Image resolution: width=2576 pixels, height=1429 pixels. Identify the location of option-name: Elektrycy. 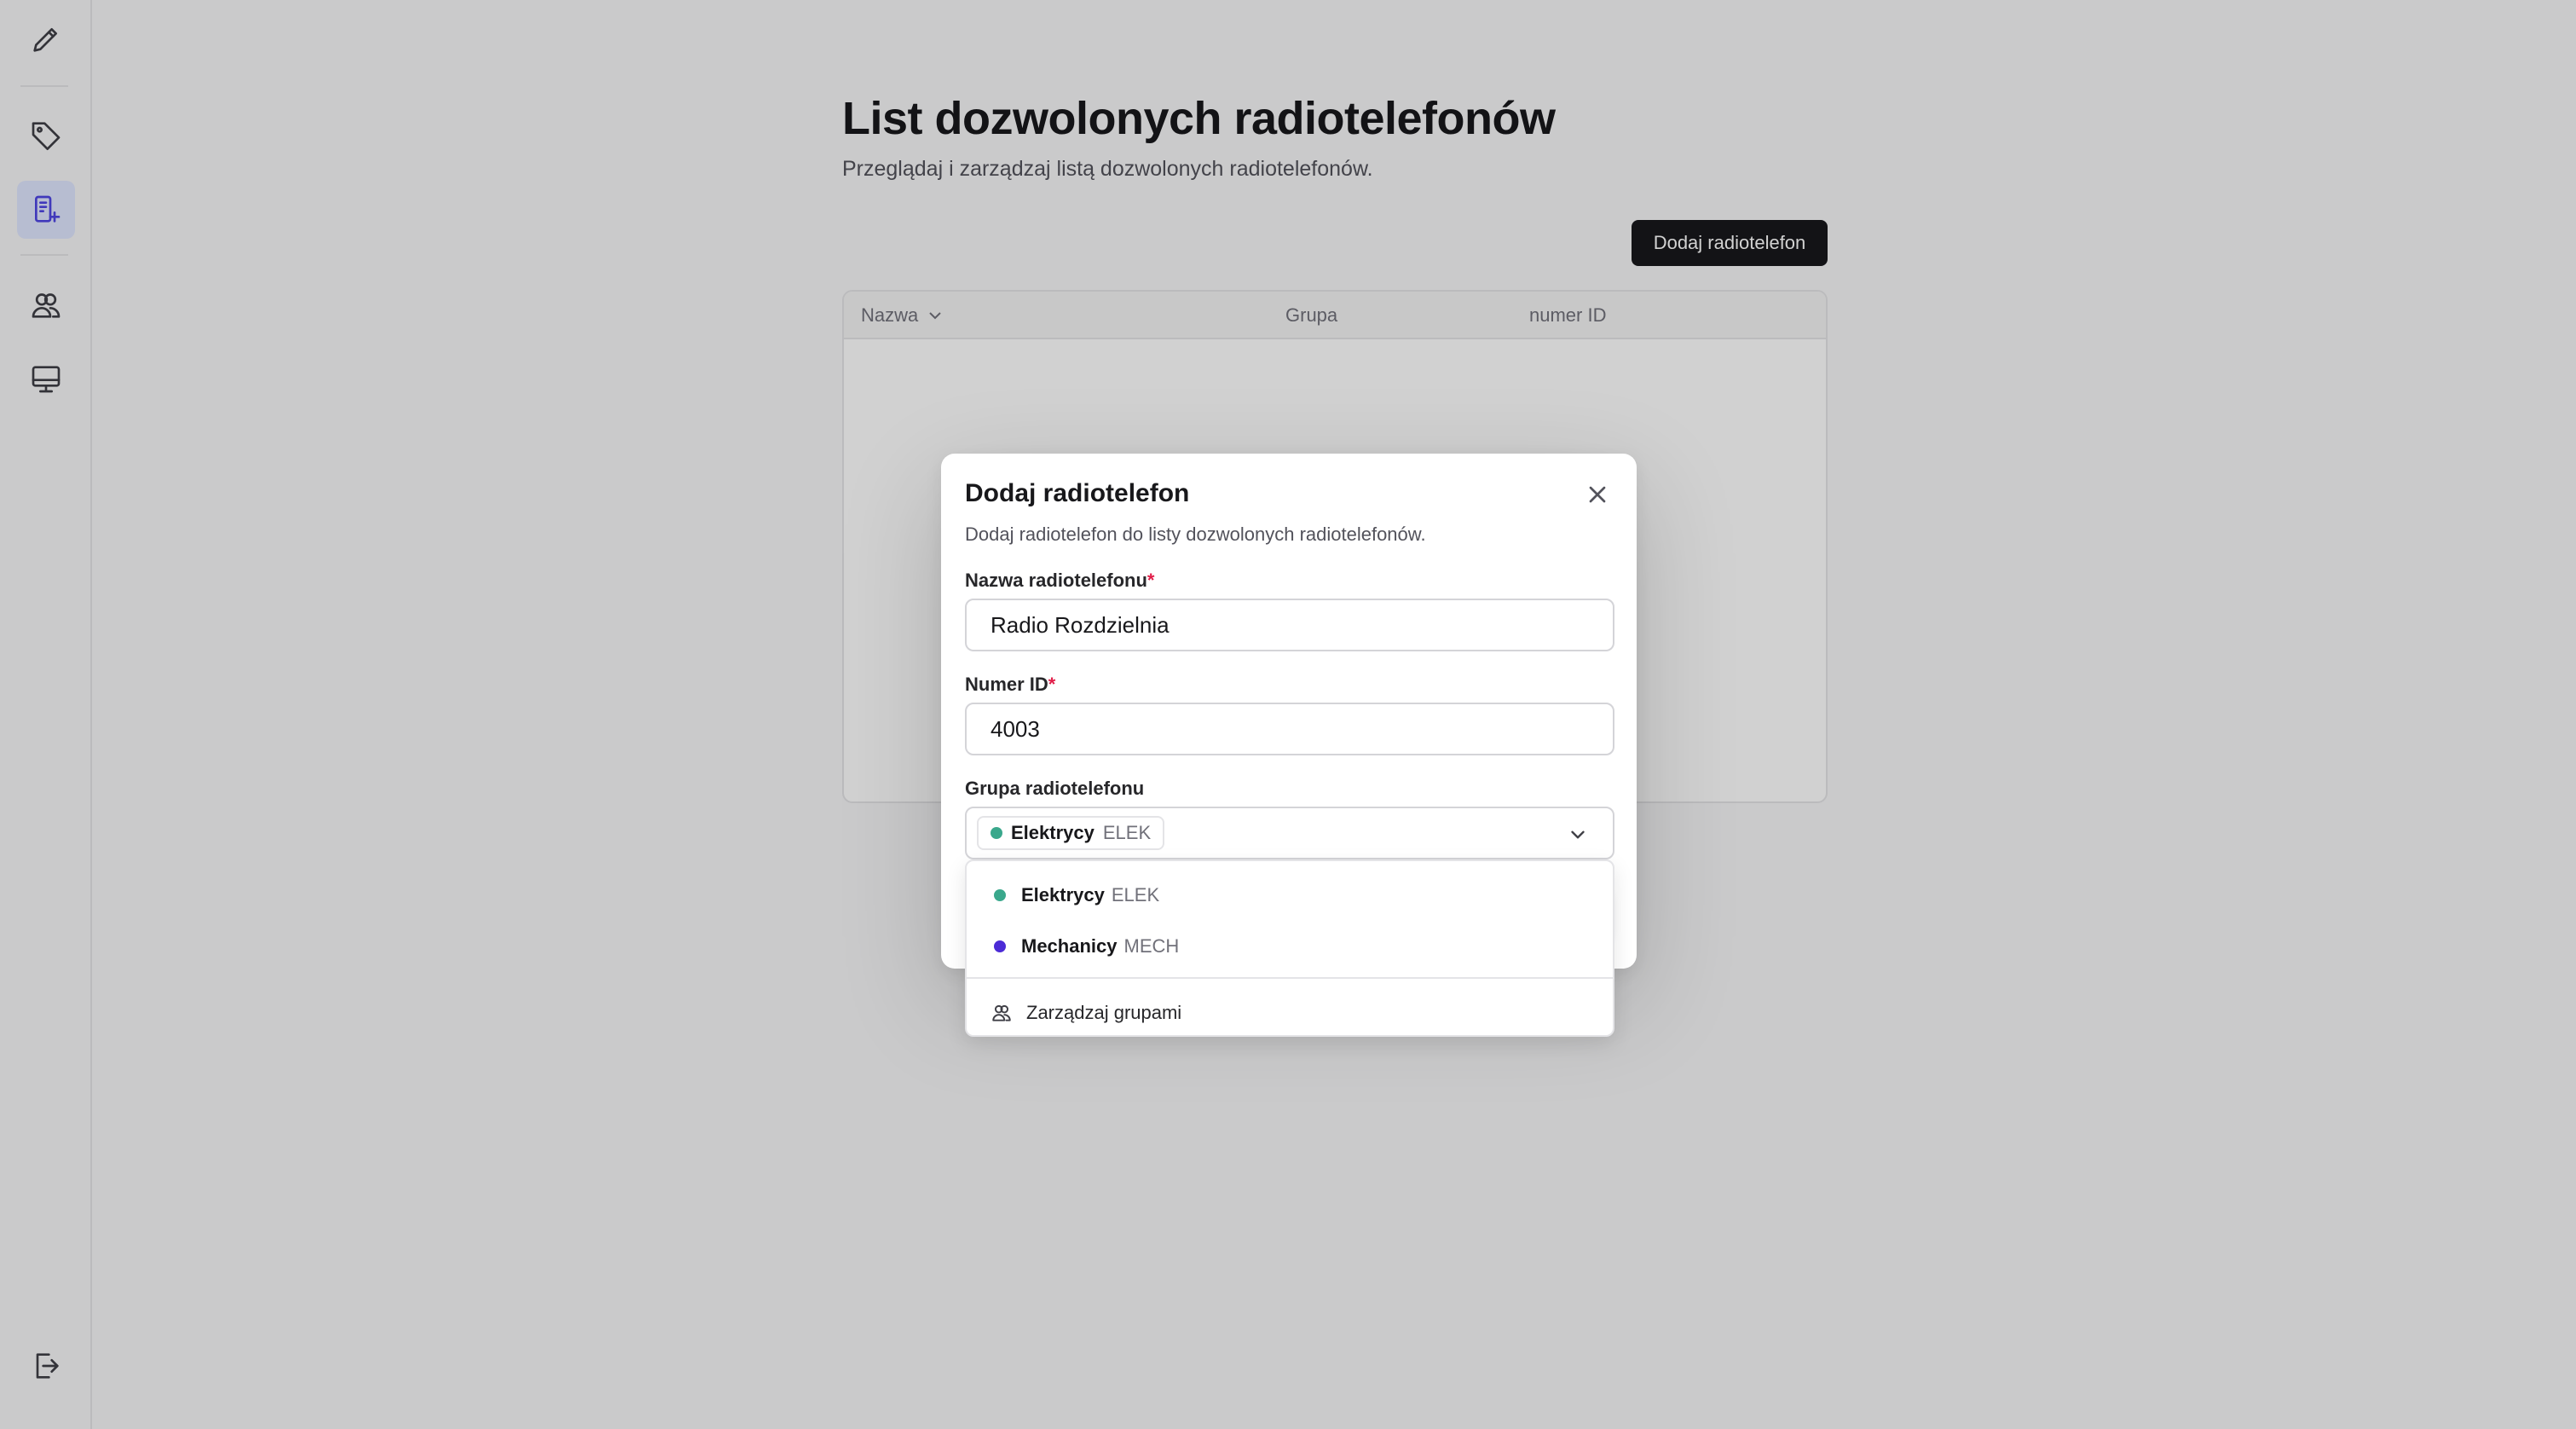
(1063, 894).